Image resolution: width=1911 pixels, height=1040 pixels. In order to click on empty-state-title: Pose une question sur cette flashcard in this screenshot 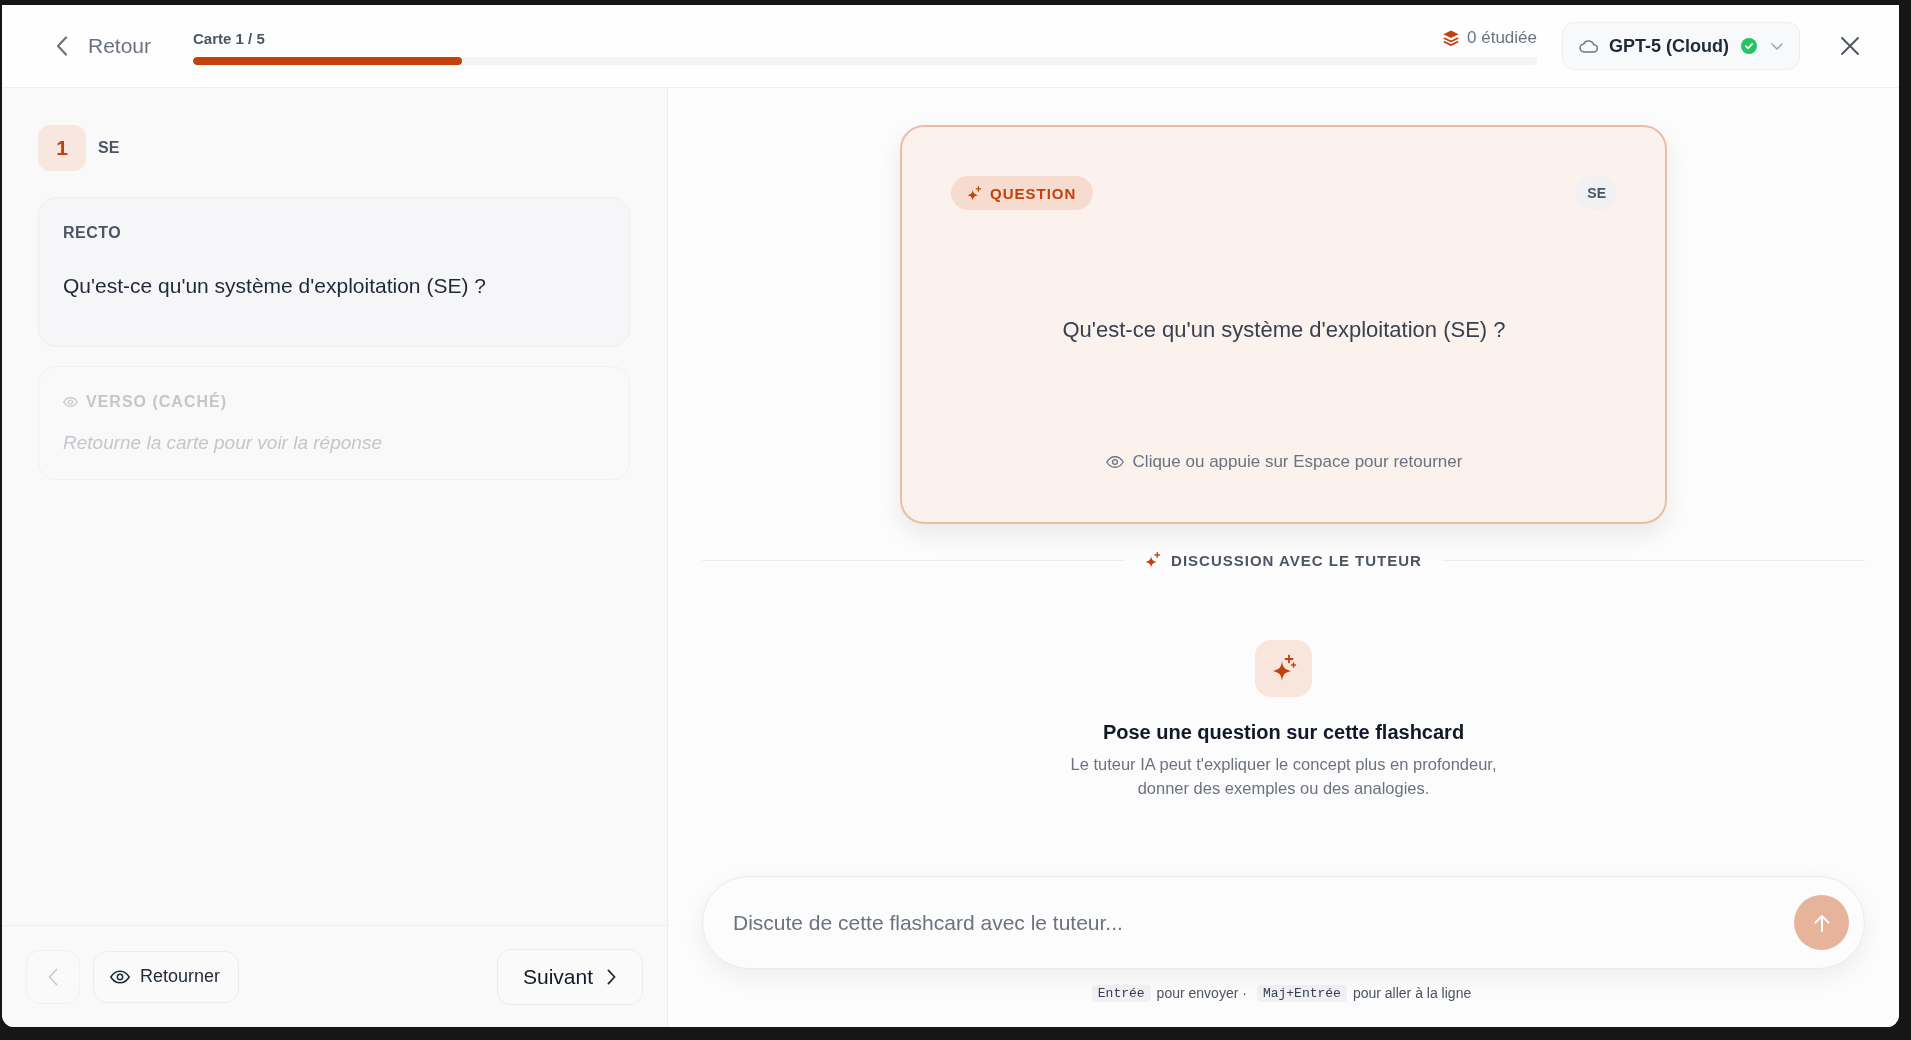, I will do `click(1283, 732)`.